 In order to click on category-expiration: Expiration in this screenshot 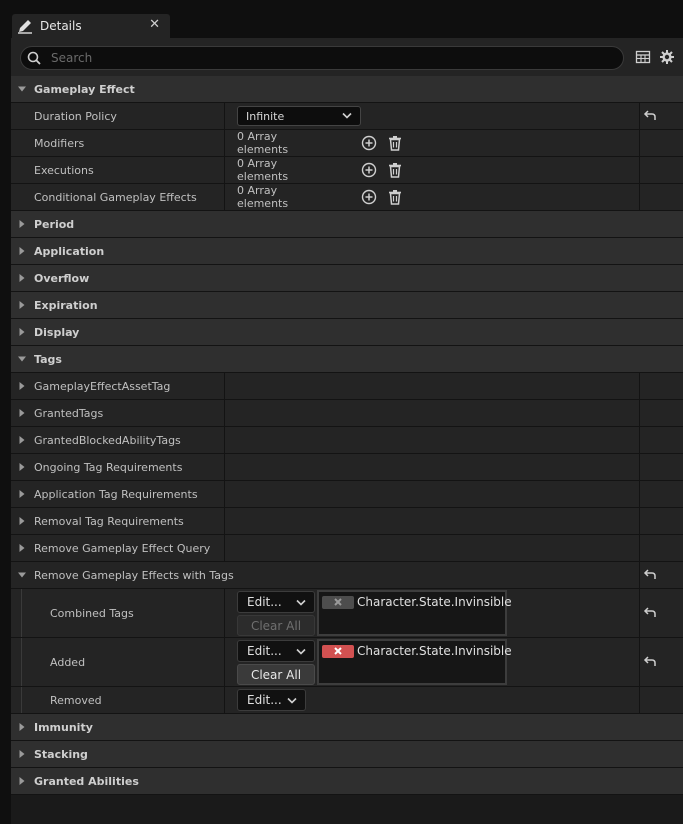, I will do `click(347, 305)`.